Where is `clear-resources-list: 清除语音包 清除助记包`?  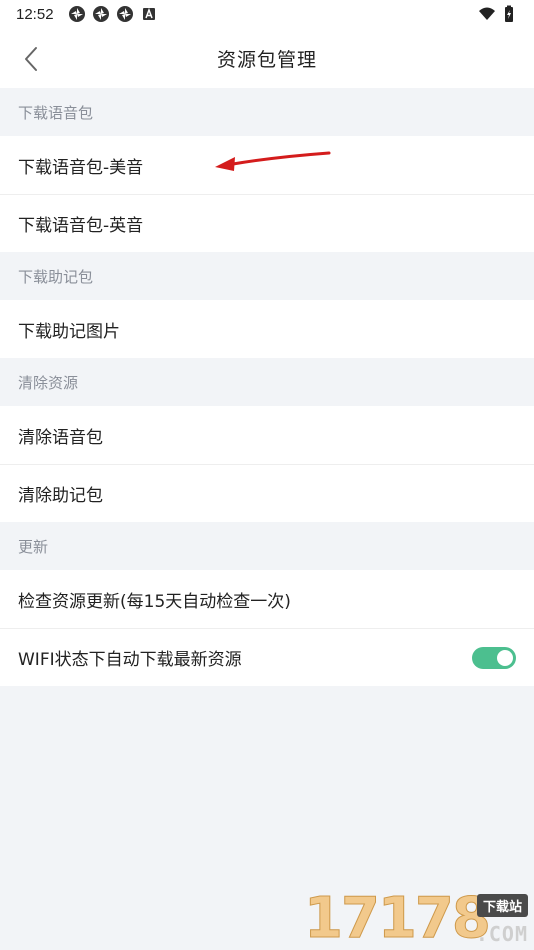 clear-resources-list: 清除语音包 清除助记包 is located at coordinates (267, 464).